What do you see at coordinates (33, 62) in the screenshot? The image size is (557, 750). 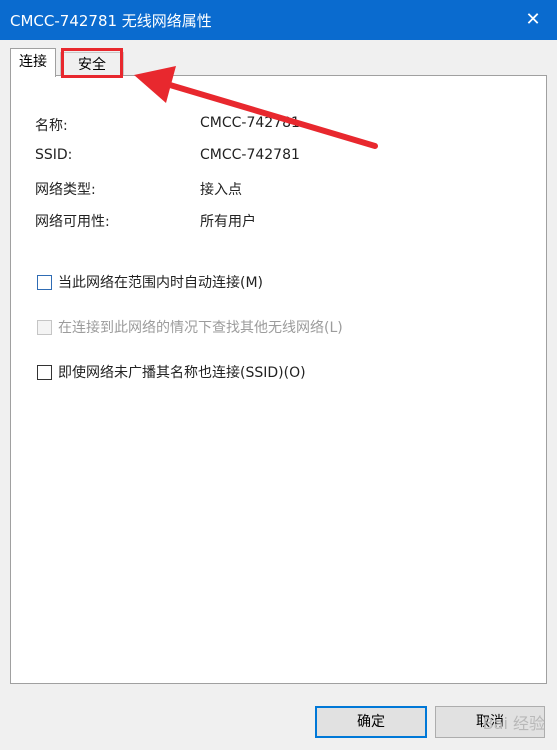 I see `tab-connection: 连接` at bounding box center [33, 62].